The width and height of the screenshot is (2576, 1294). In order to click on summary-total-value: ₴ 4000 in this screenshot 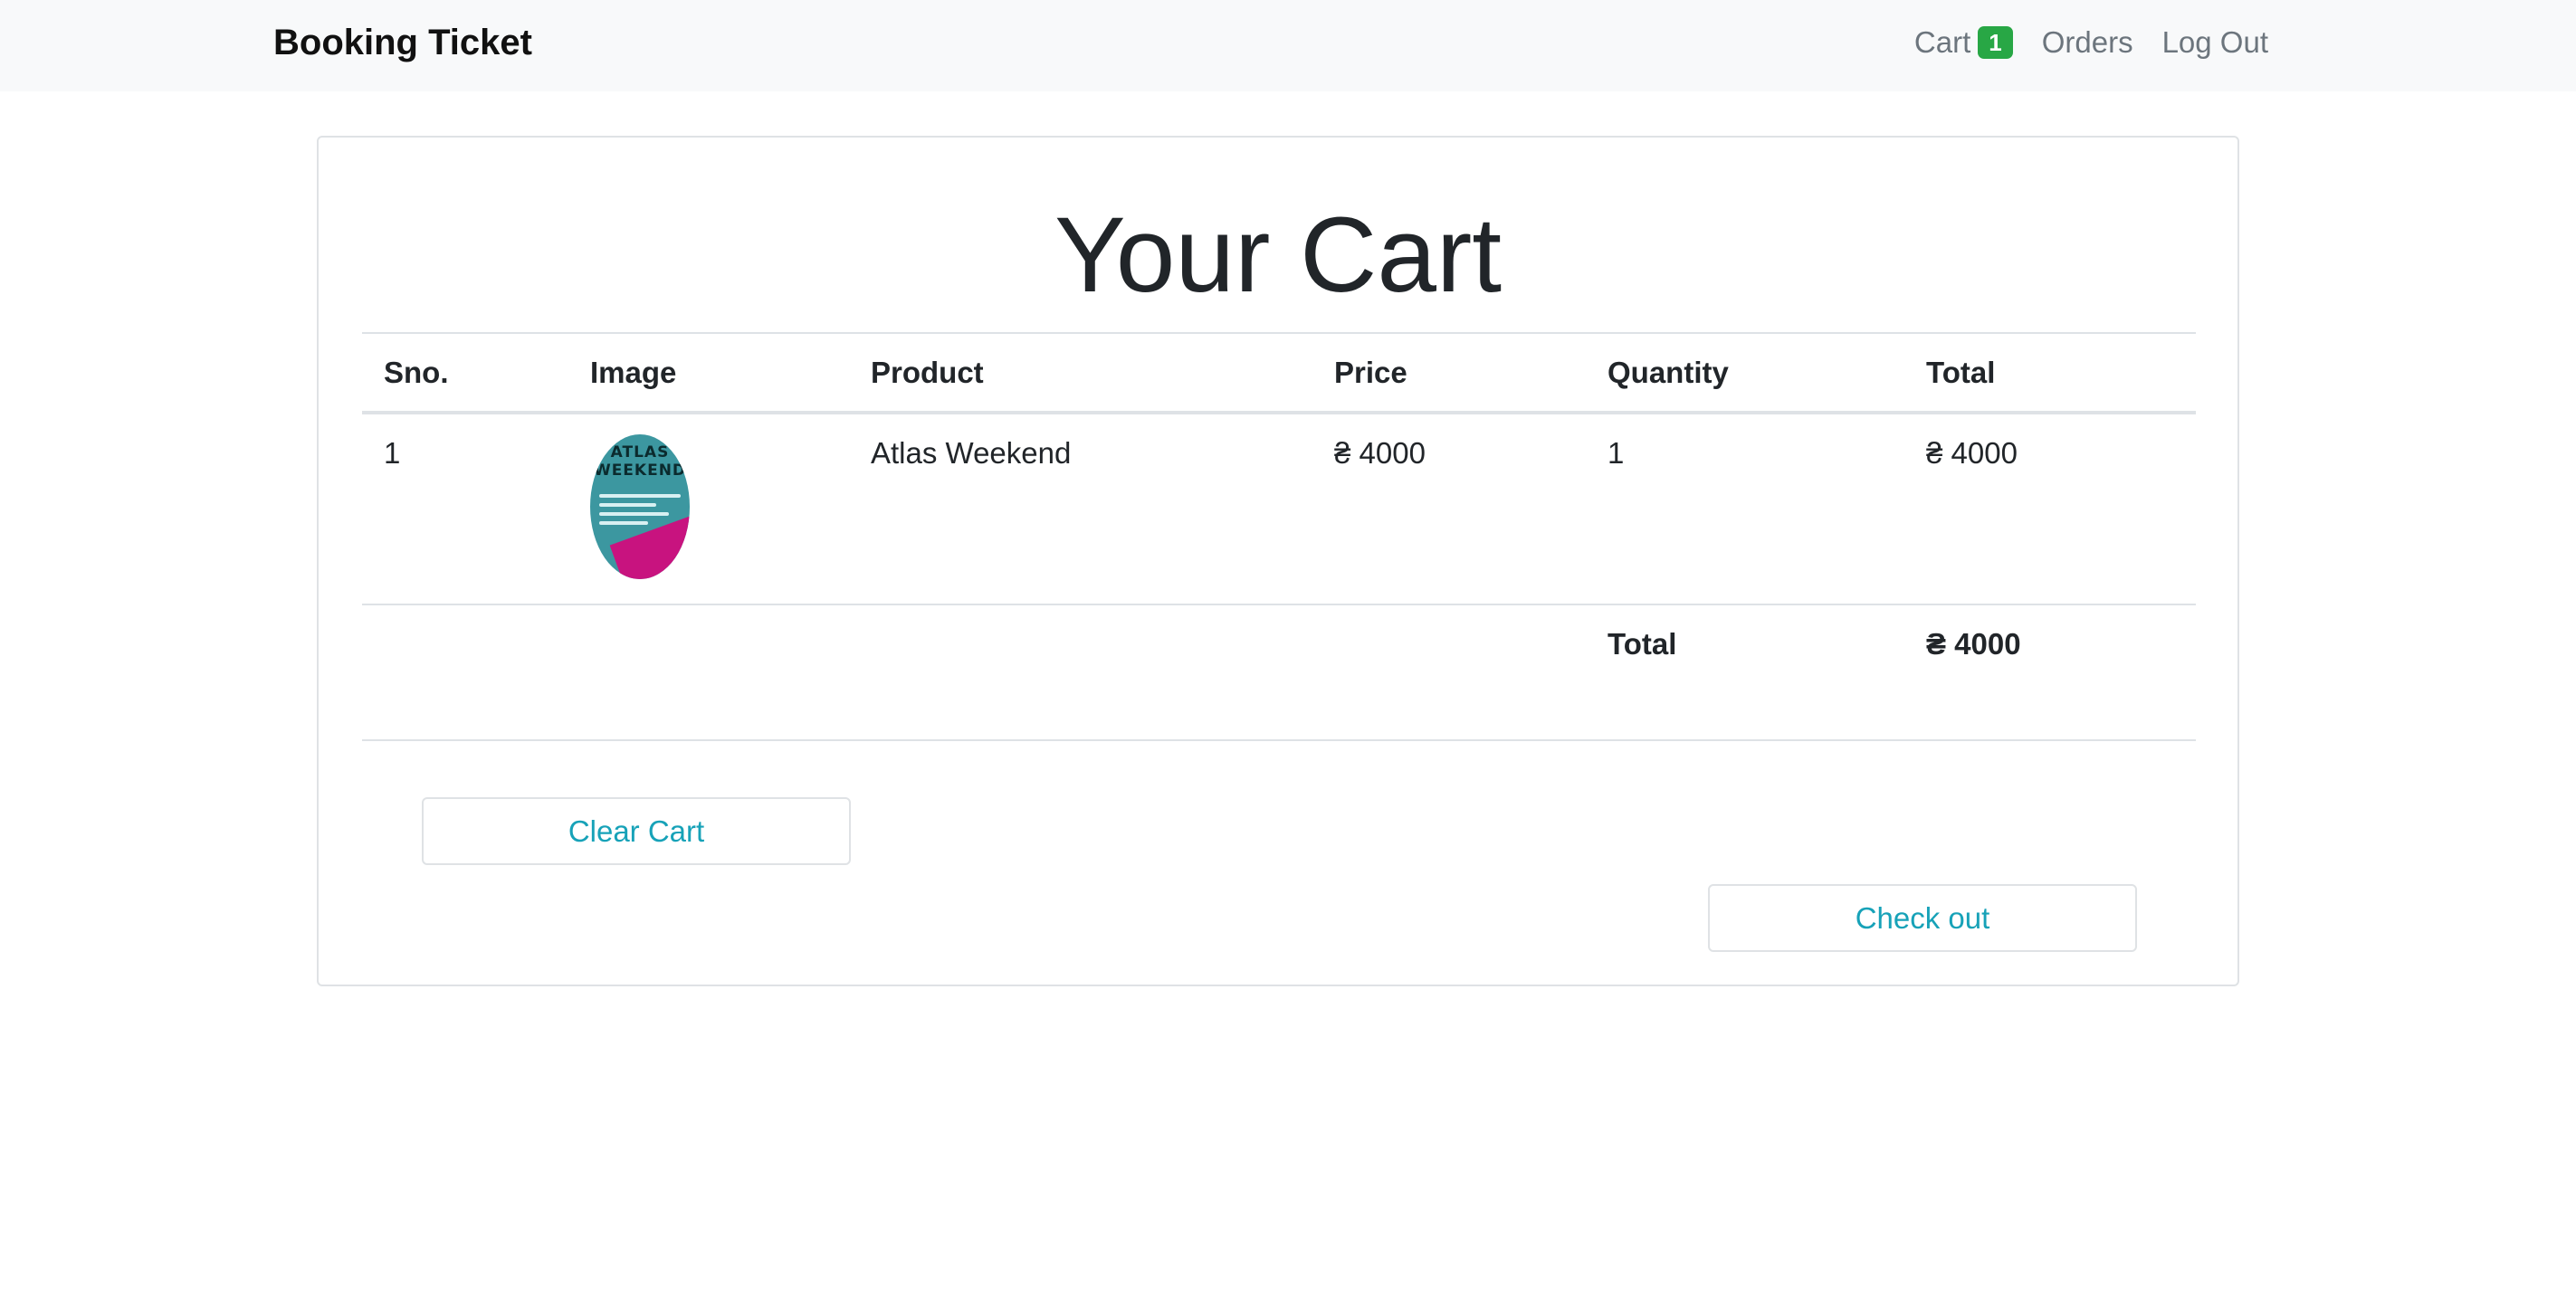, I will do `click(2050, 672)`.